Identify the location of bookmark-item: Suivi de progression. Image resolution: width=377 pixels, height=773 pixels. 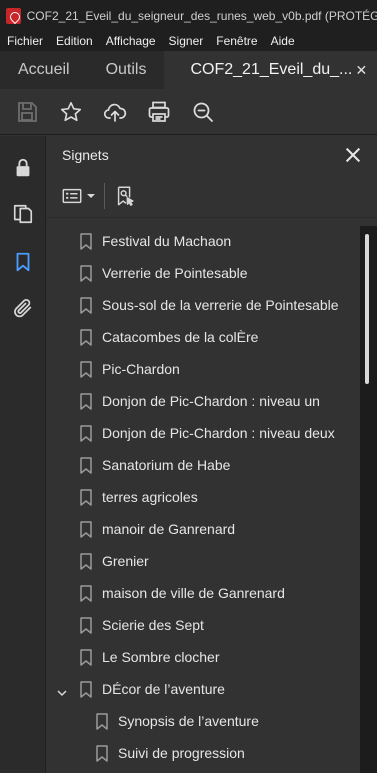
(203, 754).